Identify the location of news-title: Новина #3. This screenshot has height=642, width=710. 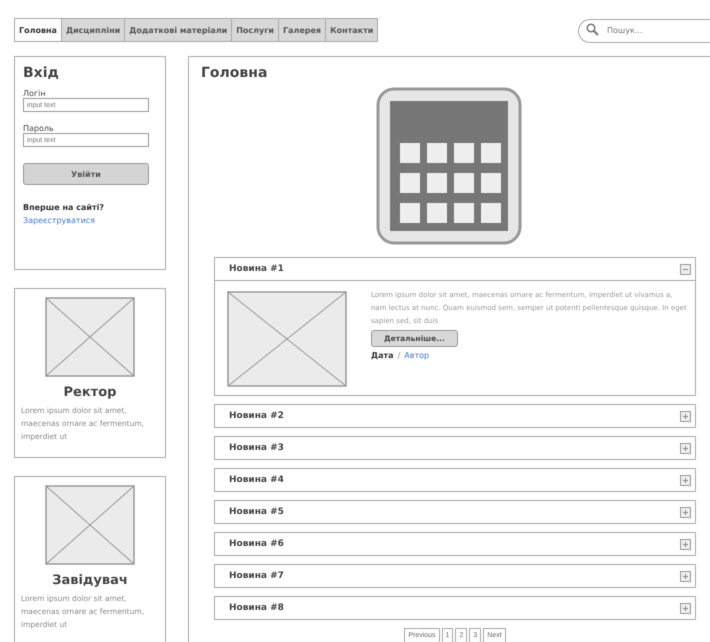
(256, 448).